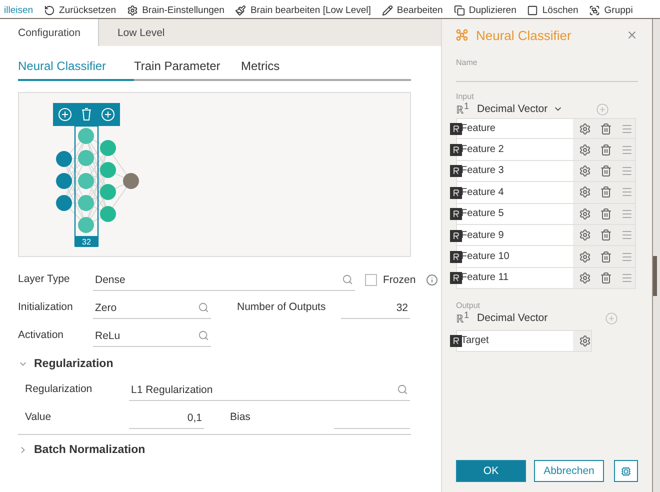 This screenshot has width=660, height=492. What do you see at coordinates (515, 192) in the screenshot?
I see `feature-name: Feature 4` at bounding box center [515, 192].